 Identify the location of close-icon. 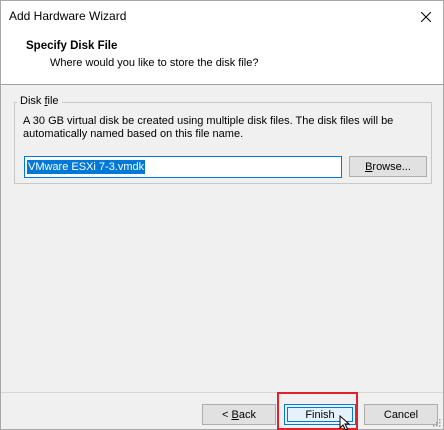
(426, 16).